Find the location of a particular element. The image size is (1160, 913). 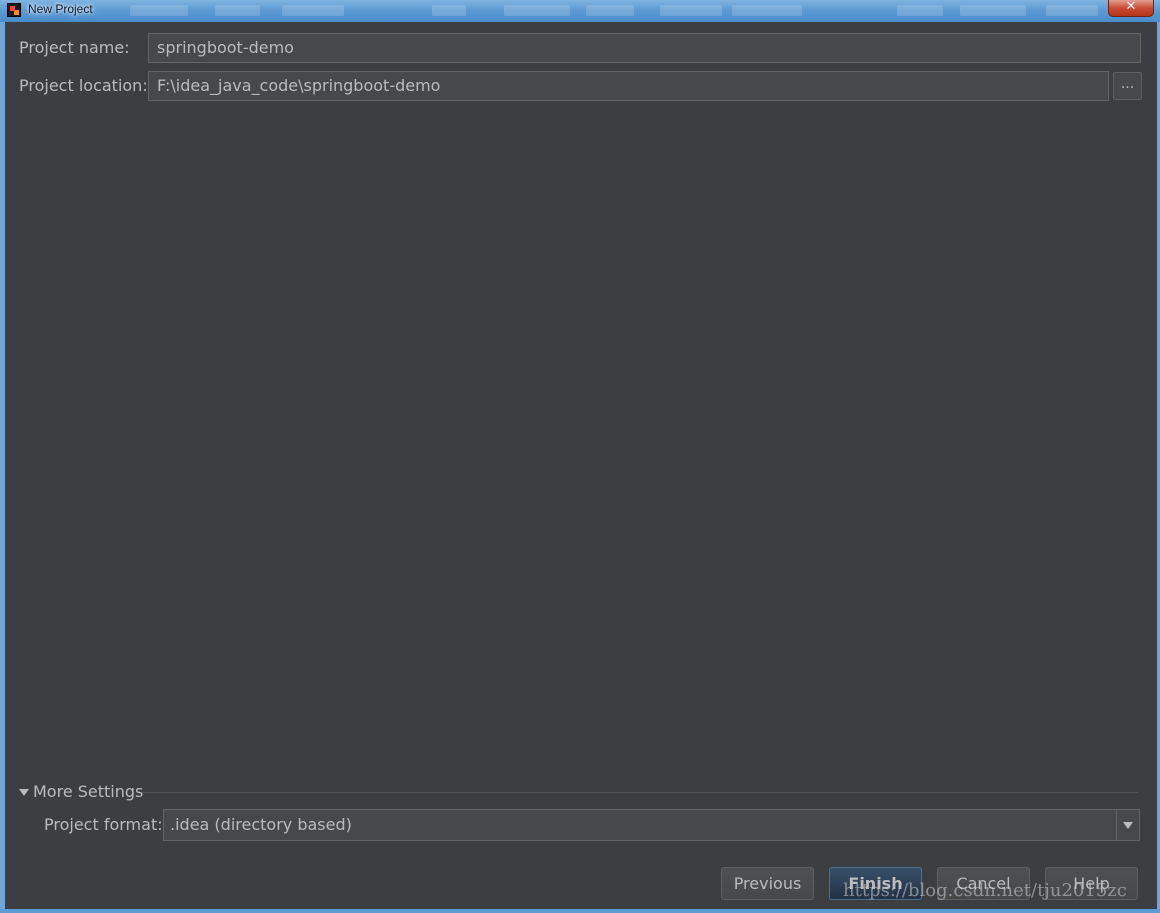

window-titlebar: New Project ✕ is located at coordinates (580, 11).